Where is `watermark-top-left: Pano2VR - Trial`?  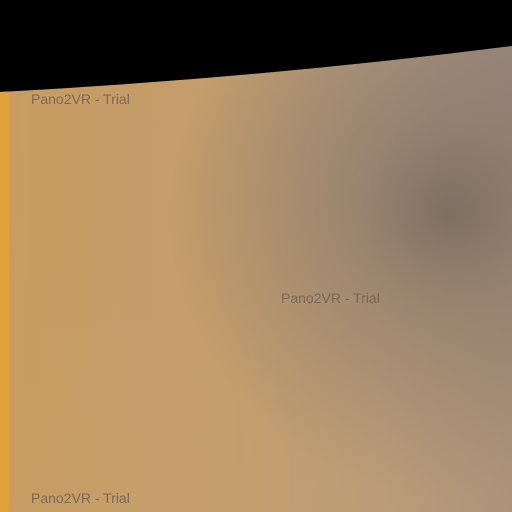 watermark-top-left: Pano2VR - Trial is located at coordinates (80, 99).